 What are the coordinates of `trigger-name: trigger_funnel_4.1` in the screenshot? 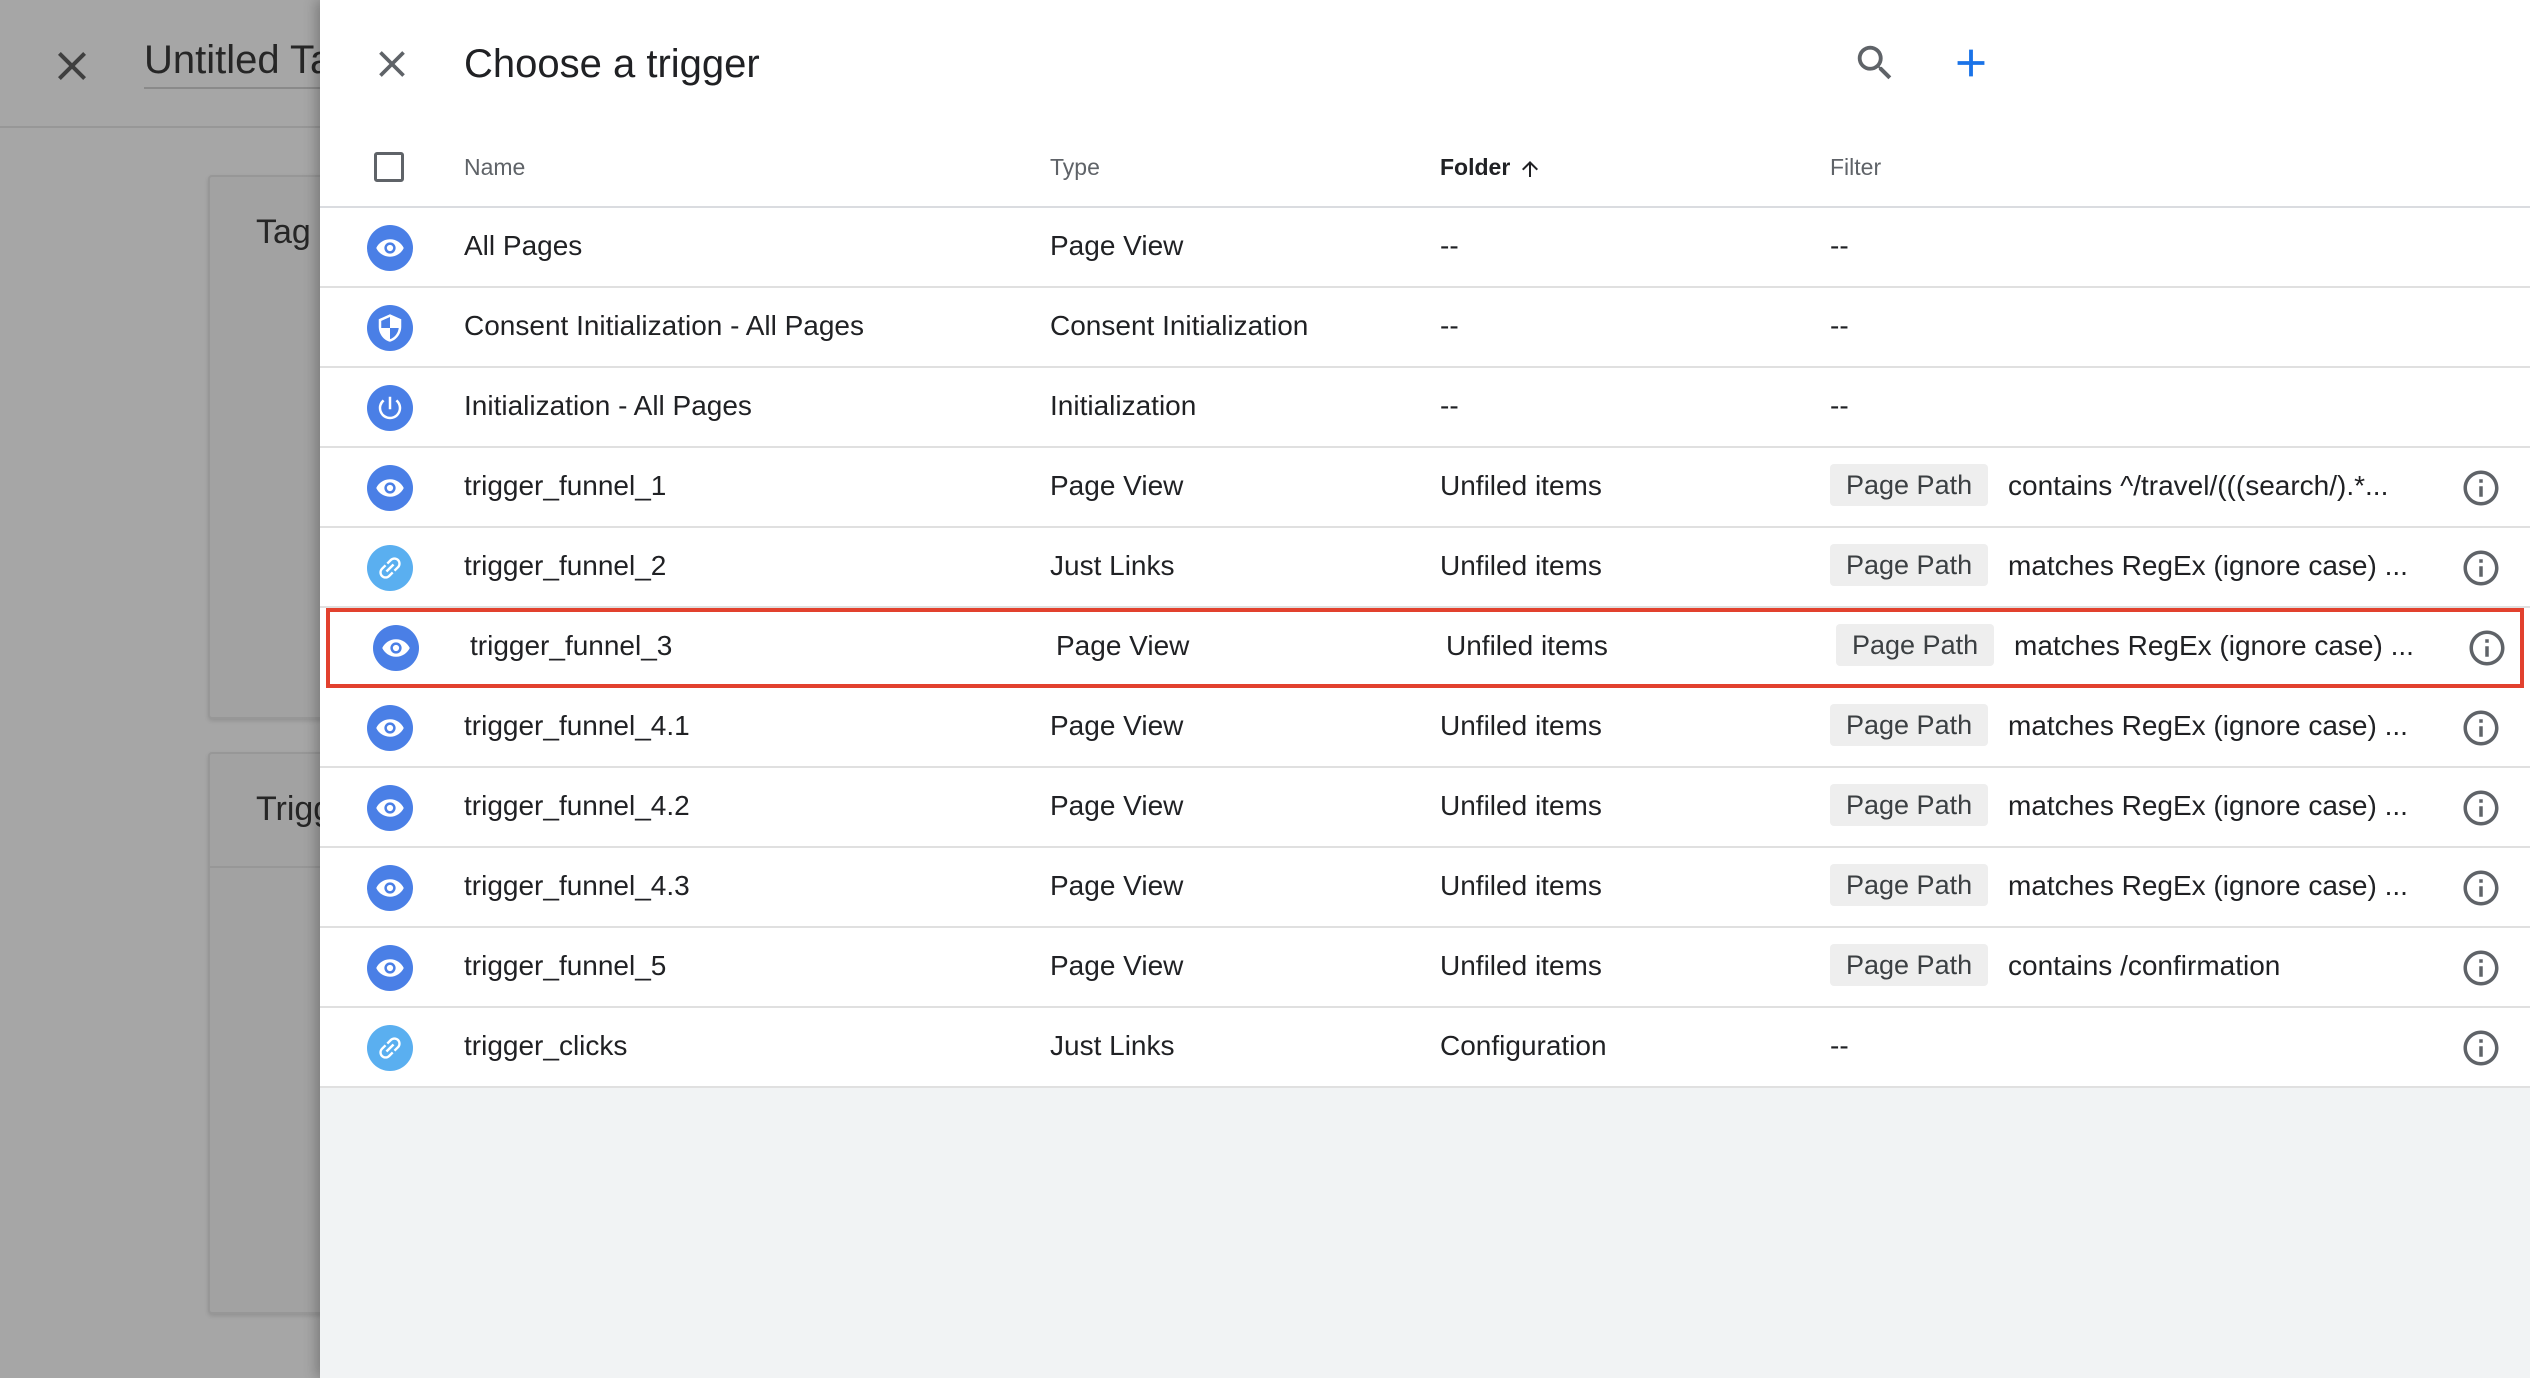 It's located at (577, 725).